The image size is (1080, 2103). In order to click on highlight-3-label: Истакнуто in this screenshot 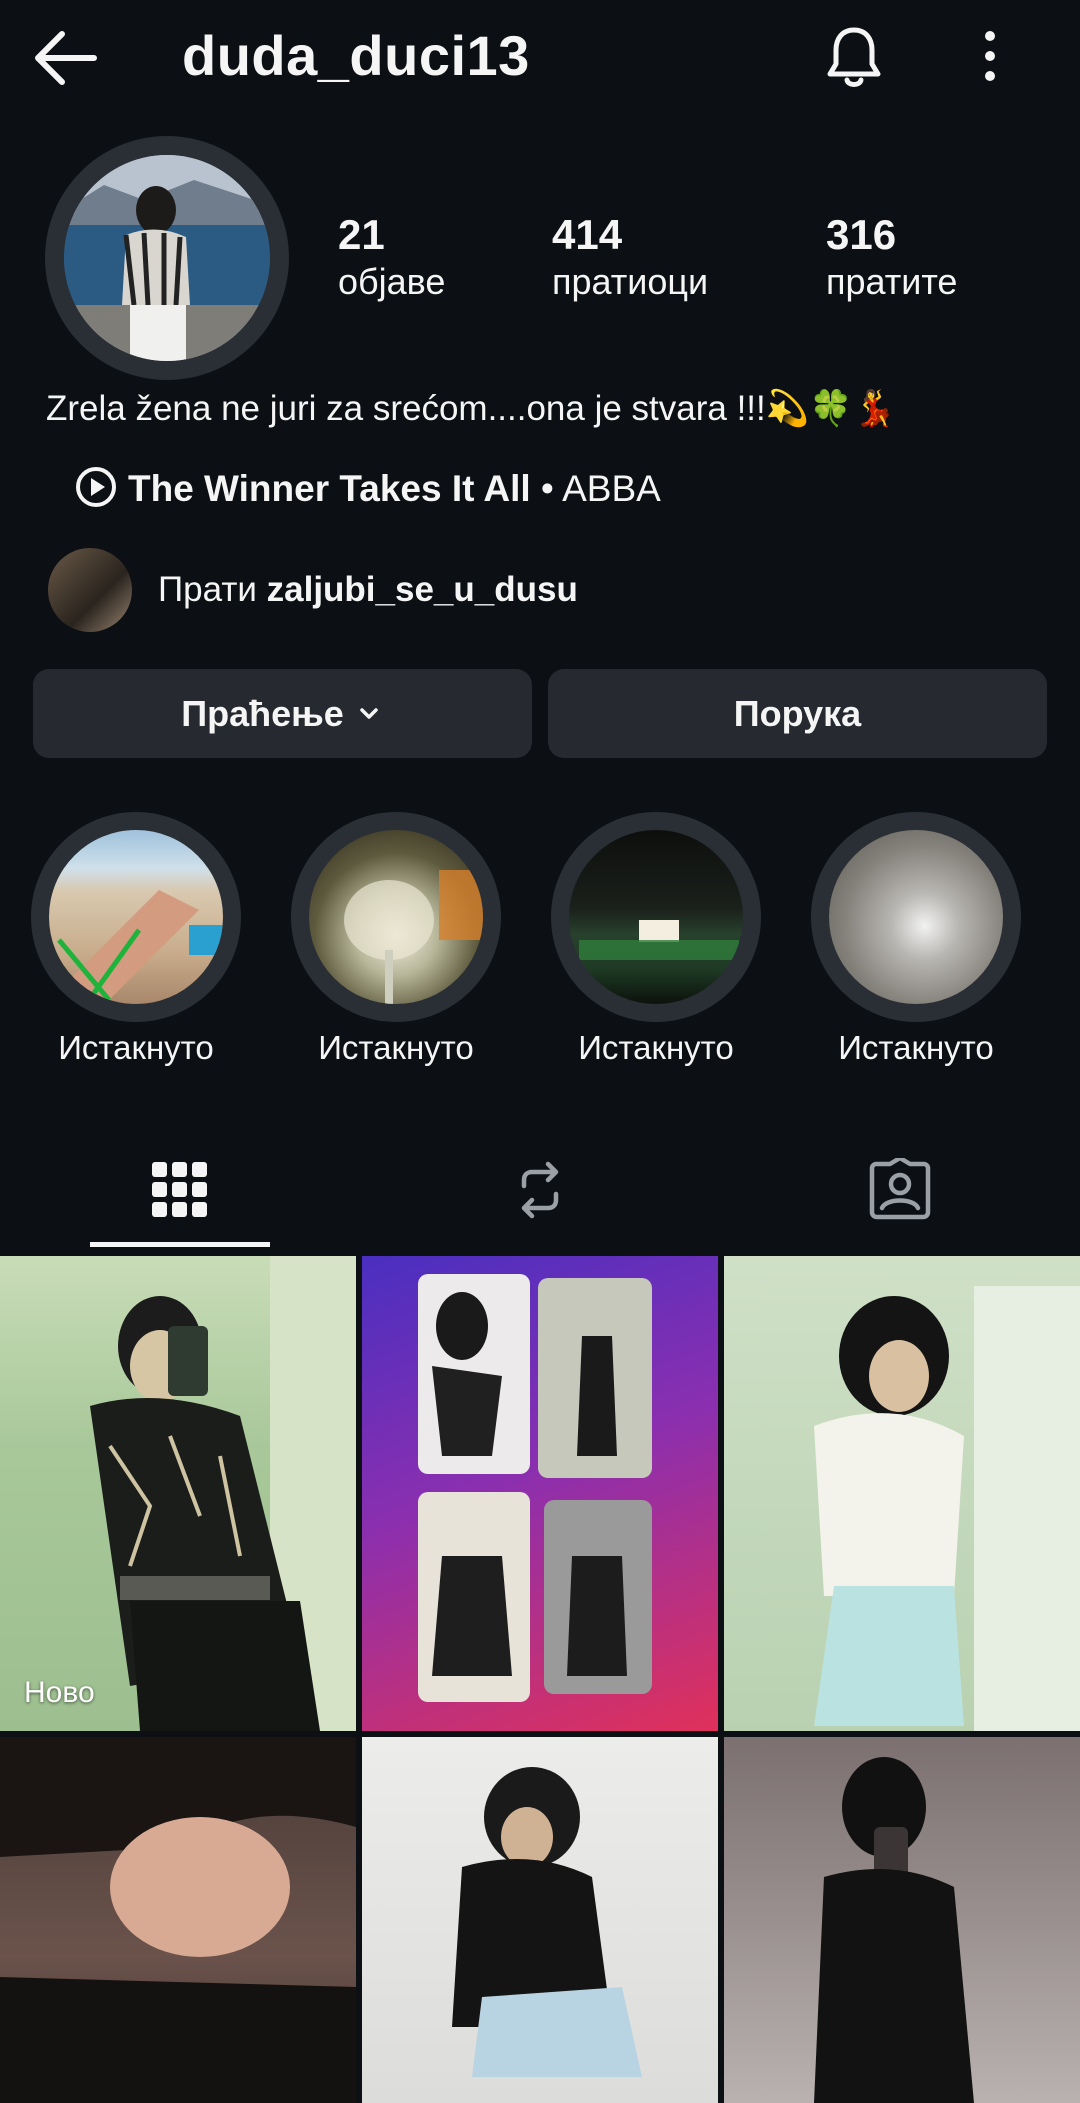, I will do `click(656, 1047)`.